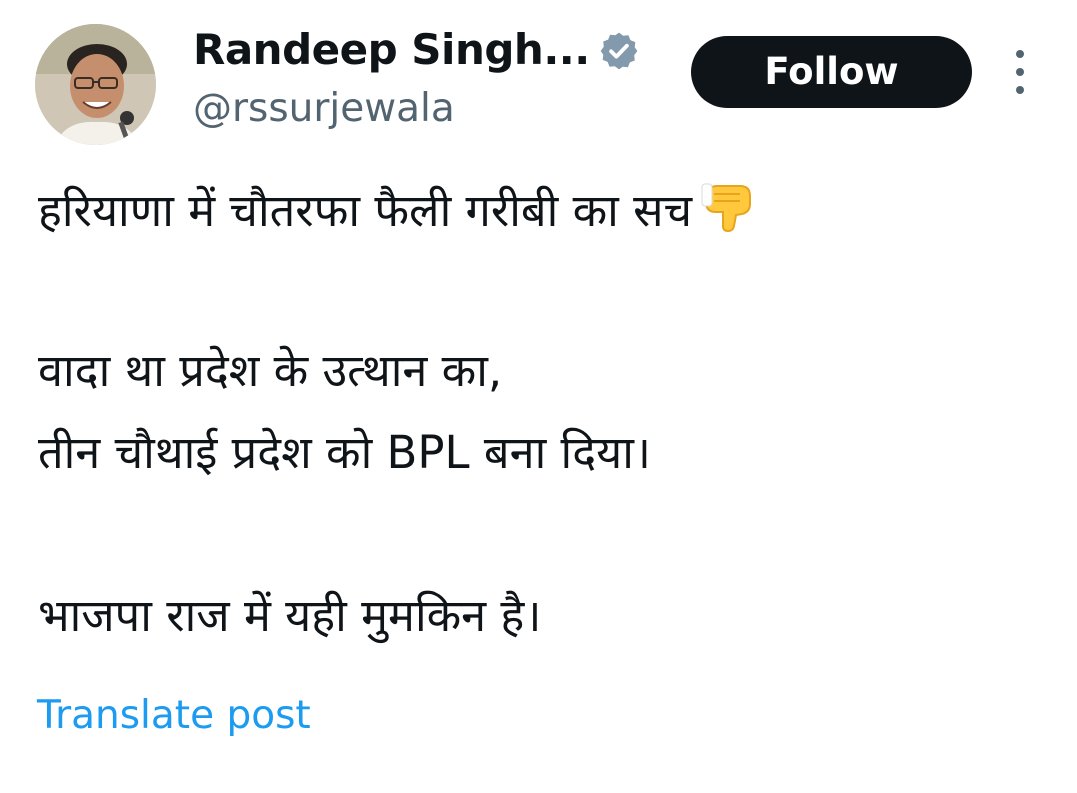  What do you see at coordinates (365, 210) in the screenshot?
I see `post-line-text: हरियाणा में चौतरफा फैली गरीबी का सच` at bounding box center [365, 210].